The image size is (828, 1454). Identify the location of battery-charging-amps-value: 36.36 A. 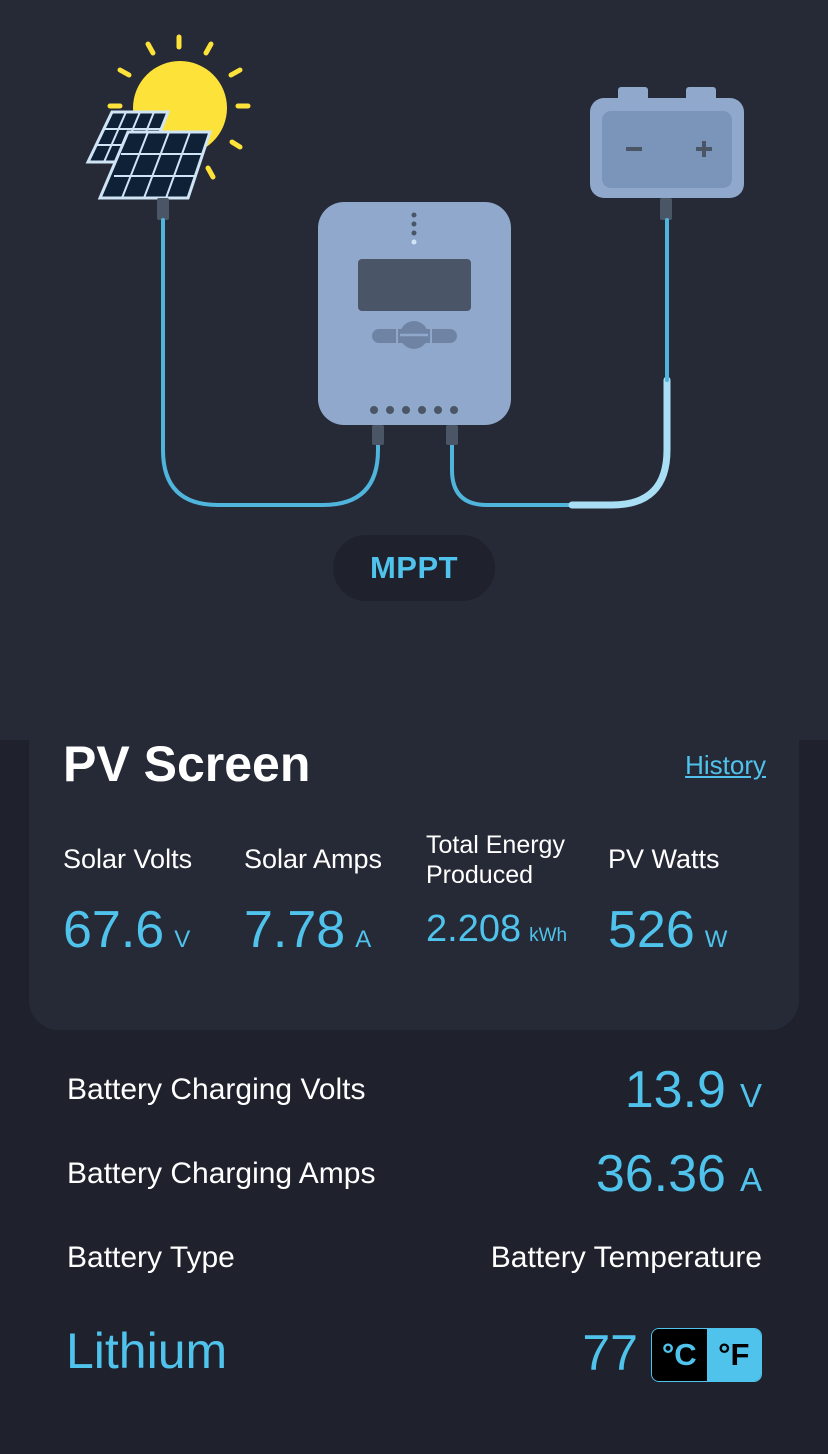
(679, 1174).